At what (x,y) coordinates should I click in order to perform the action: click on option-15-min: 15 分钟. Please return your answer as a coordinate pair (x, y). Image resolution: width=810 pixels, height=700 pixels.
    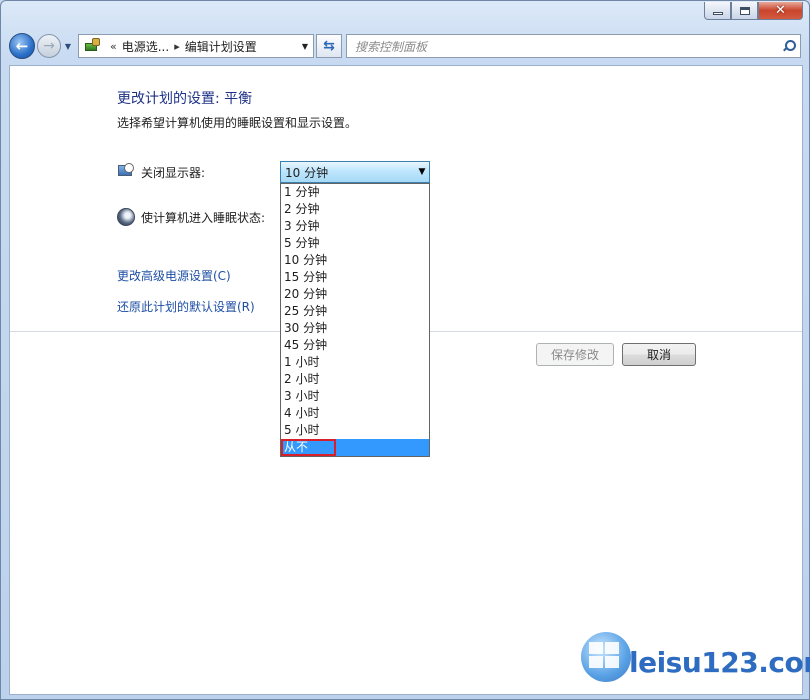
    Looking at the image, I should click on (355, 277).